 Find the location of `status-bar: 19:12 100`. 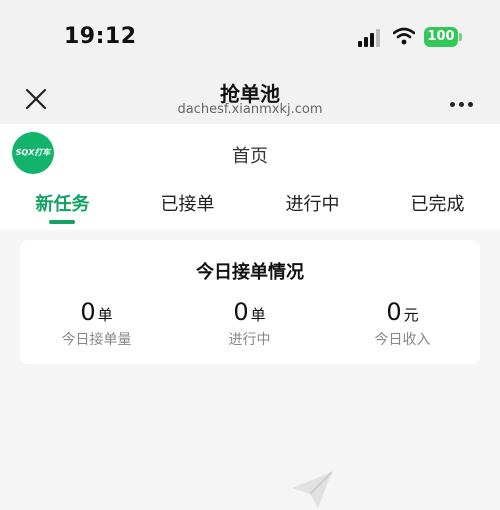

status-bar: 19:12 100 is located at coordinates (250, 38).